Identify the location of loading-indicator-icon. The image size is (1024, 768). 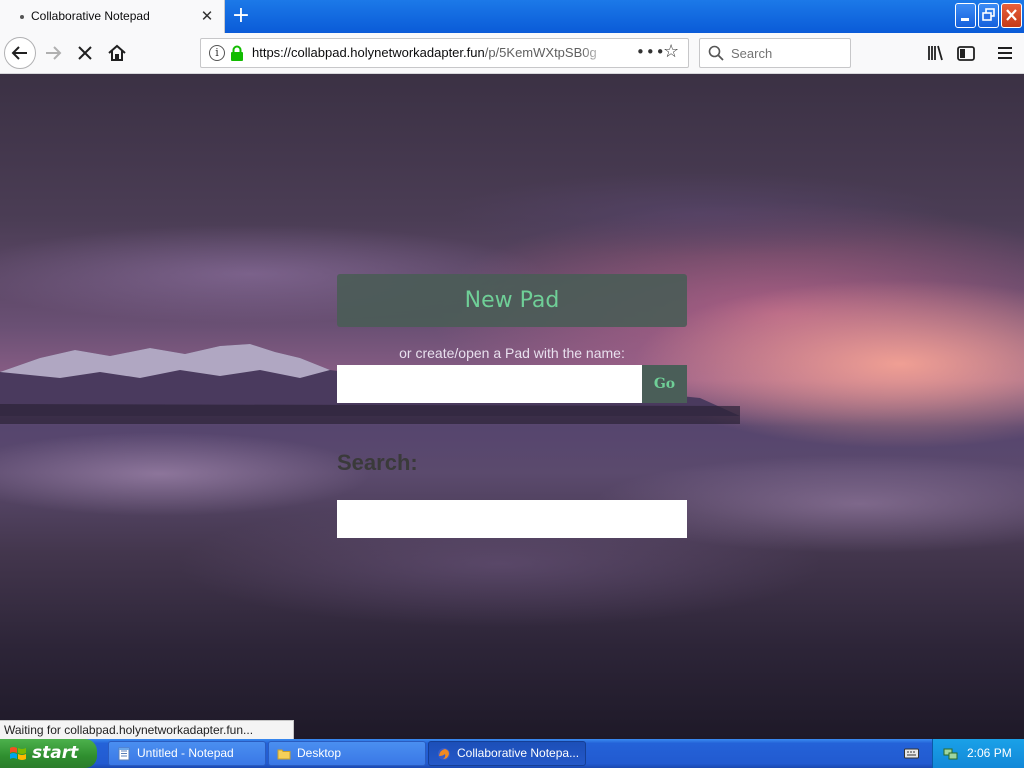
(22, 17).